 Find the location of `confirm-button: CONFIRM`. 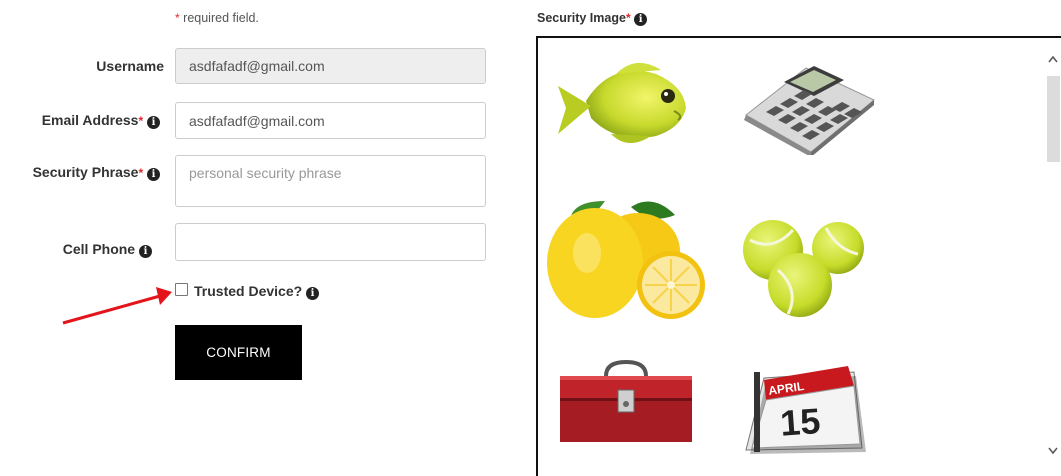

confirm-button: CONFIRM is located at coordinates (238, 352).